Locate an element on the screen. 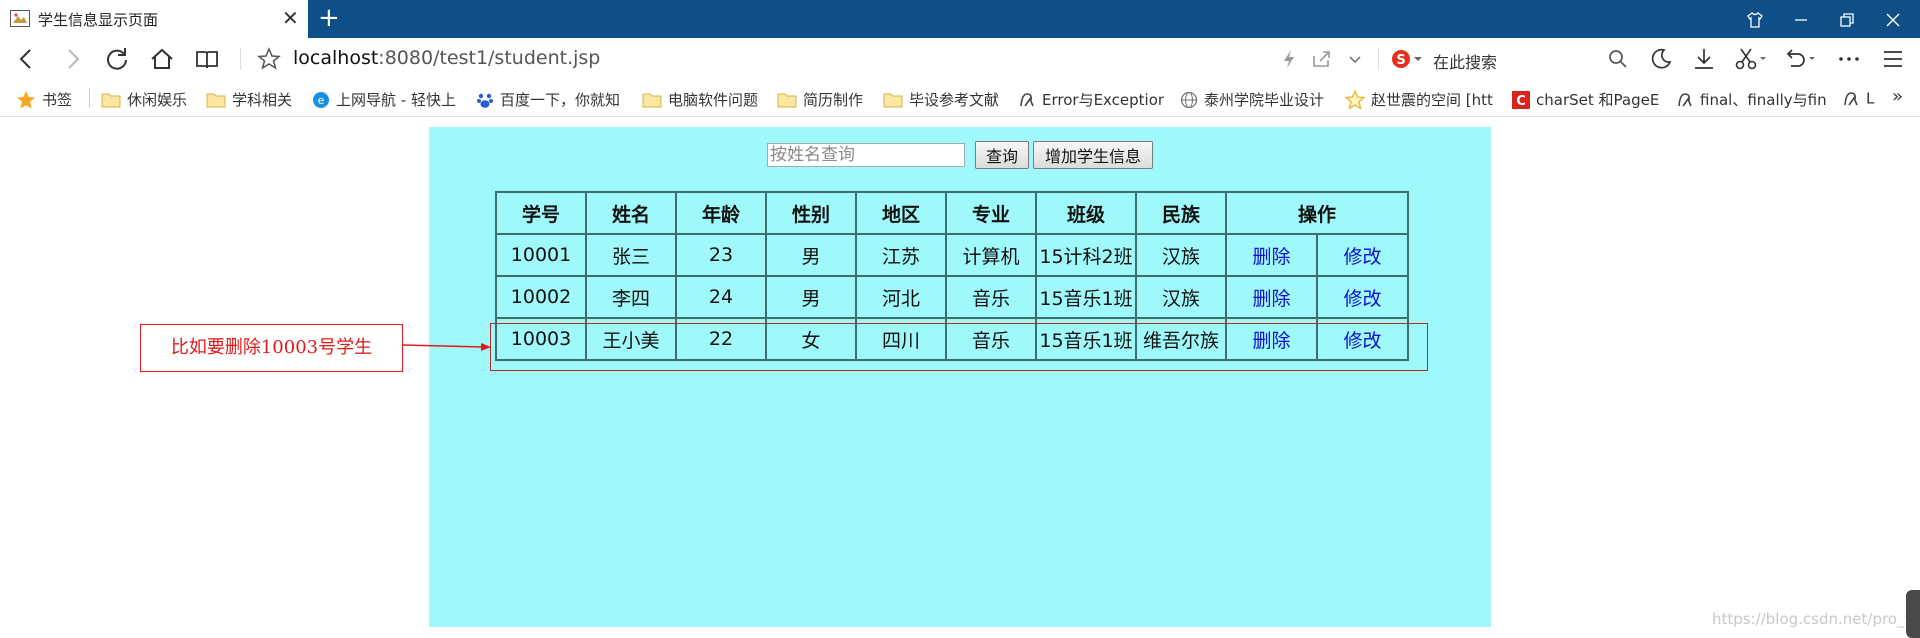  bookmark-item: 电脑软件问题 is located at coordinates (700, 99).